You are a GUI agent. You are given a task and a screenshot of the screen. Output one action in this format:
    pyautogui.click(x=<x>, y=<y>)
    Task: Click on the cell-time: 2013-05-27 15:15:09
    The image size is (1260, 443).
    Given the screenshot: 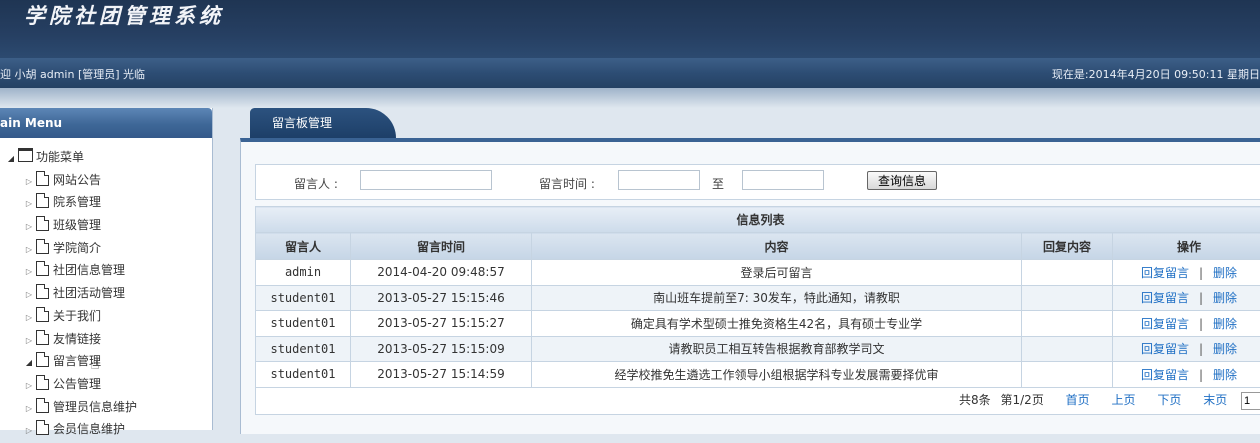 What is the action you would take?
    pyautogui.click(x=441, y=349)
    